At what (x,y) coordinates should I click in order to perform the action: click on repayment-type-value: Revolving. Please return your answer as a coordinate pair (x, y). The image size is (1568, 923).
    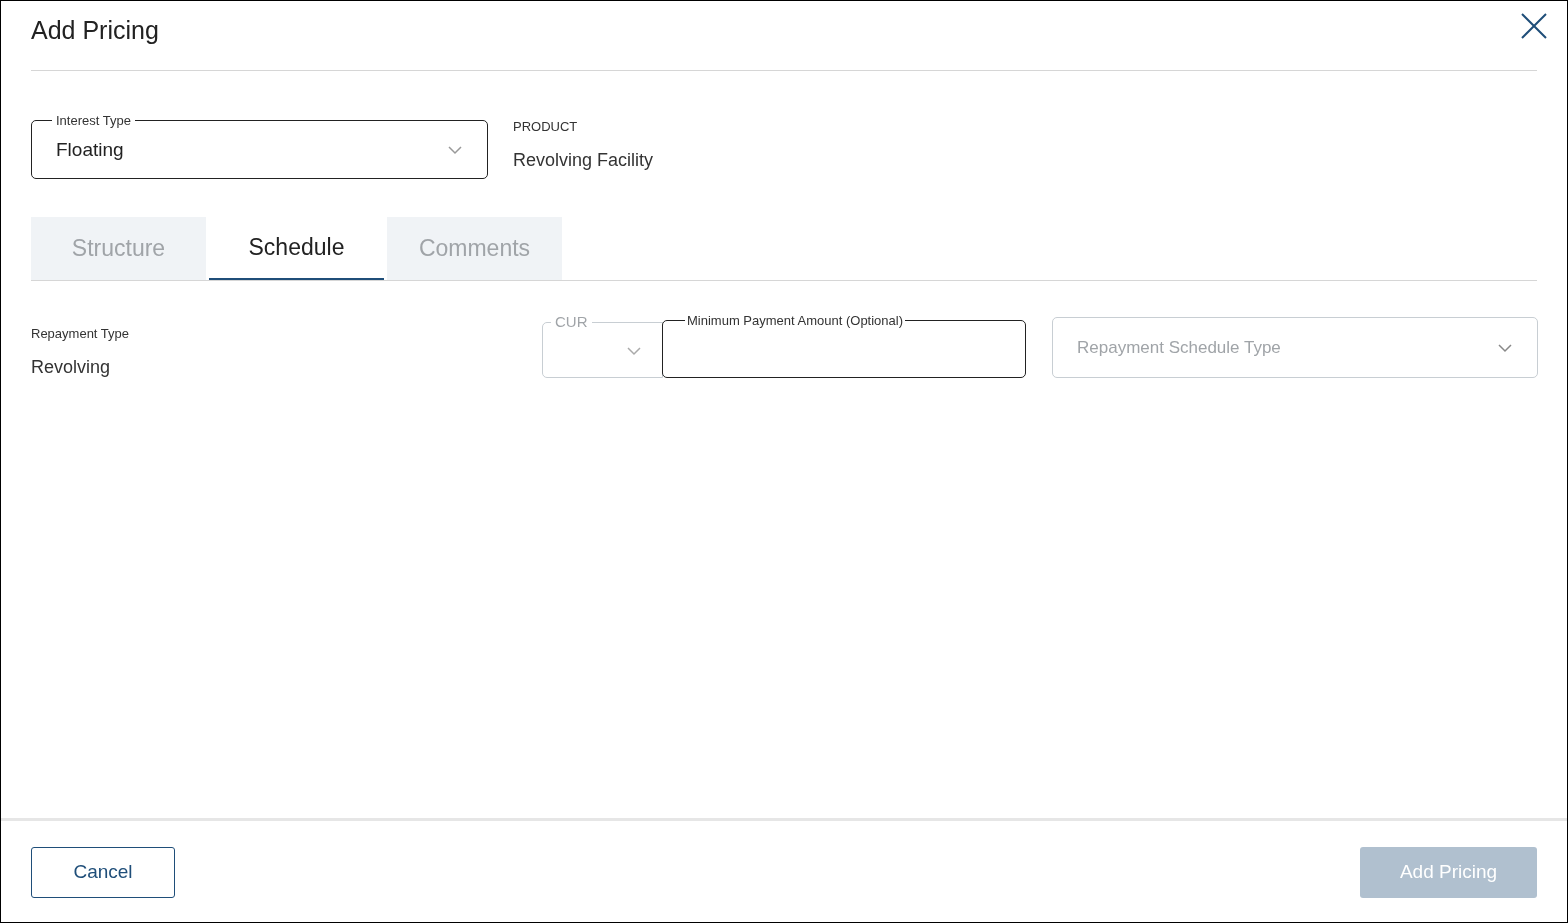
    Looking at the image, I should click on (71, 367).